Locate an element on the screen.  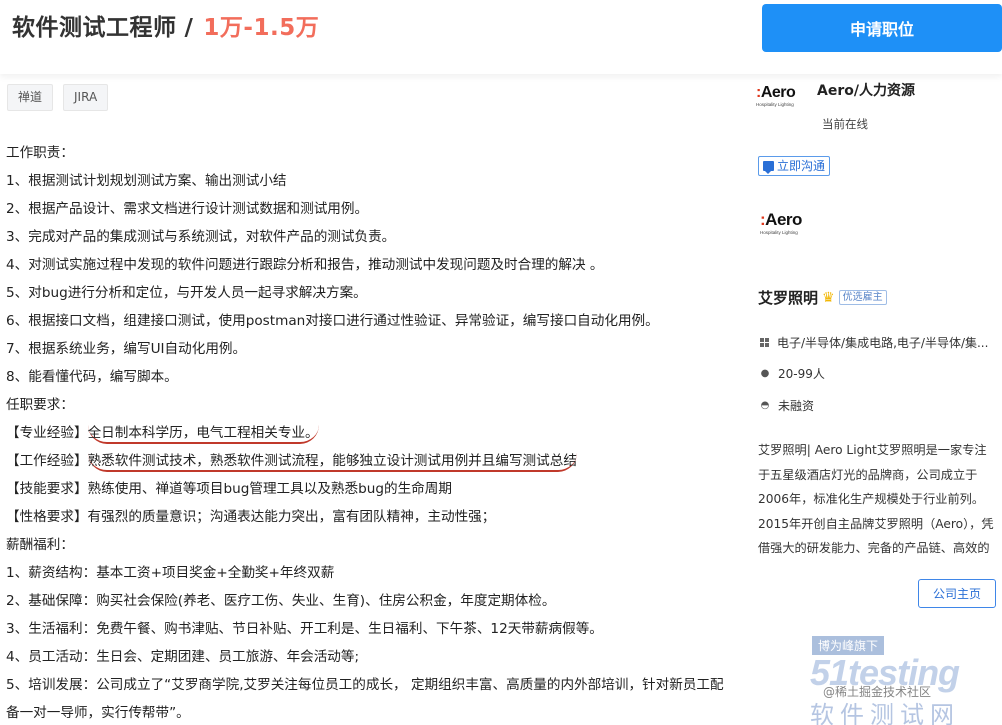
people-icon: ● is located at coordinates (765, 373).